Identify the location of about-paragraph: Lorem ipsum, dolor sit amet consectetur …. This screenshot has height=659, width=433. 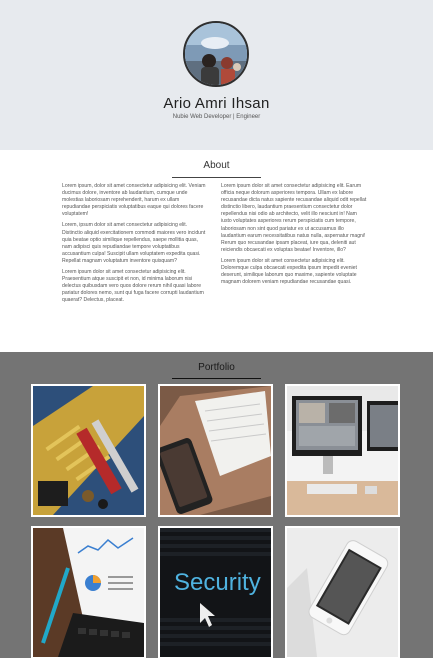
(134, 200).